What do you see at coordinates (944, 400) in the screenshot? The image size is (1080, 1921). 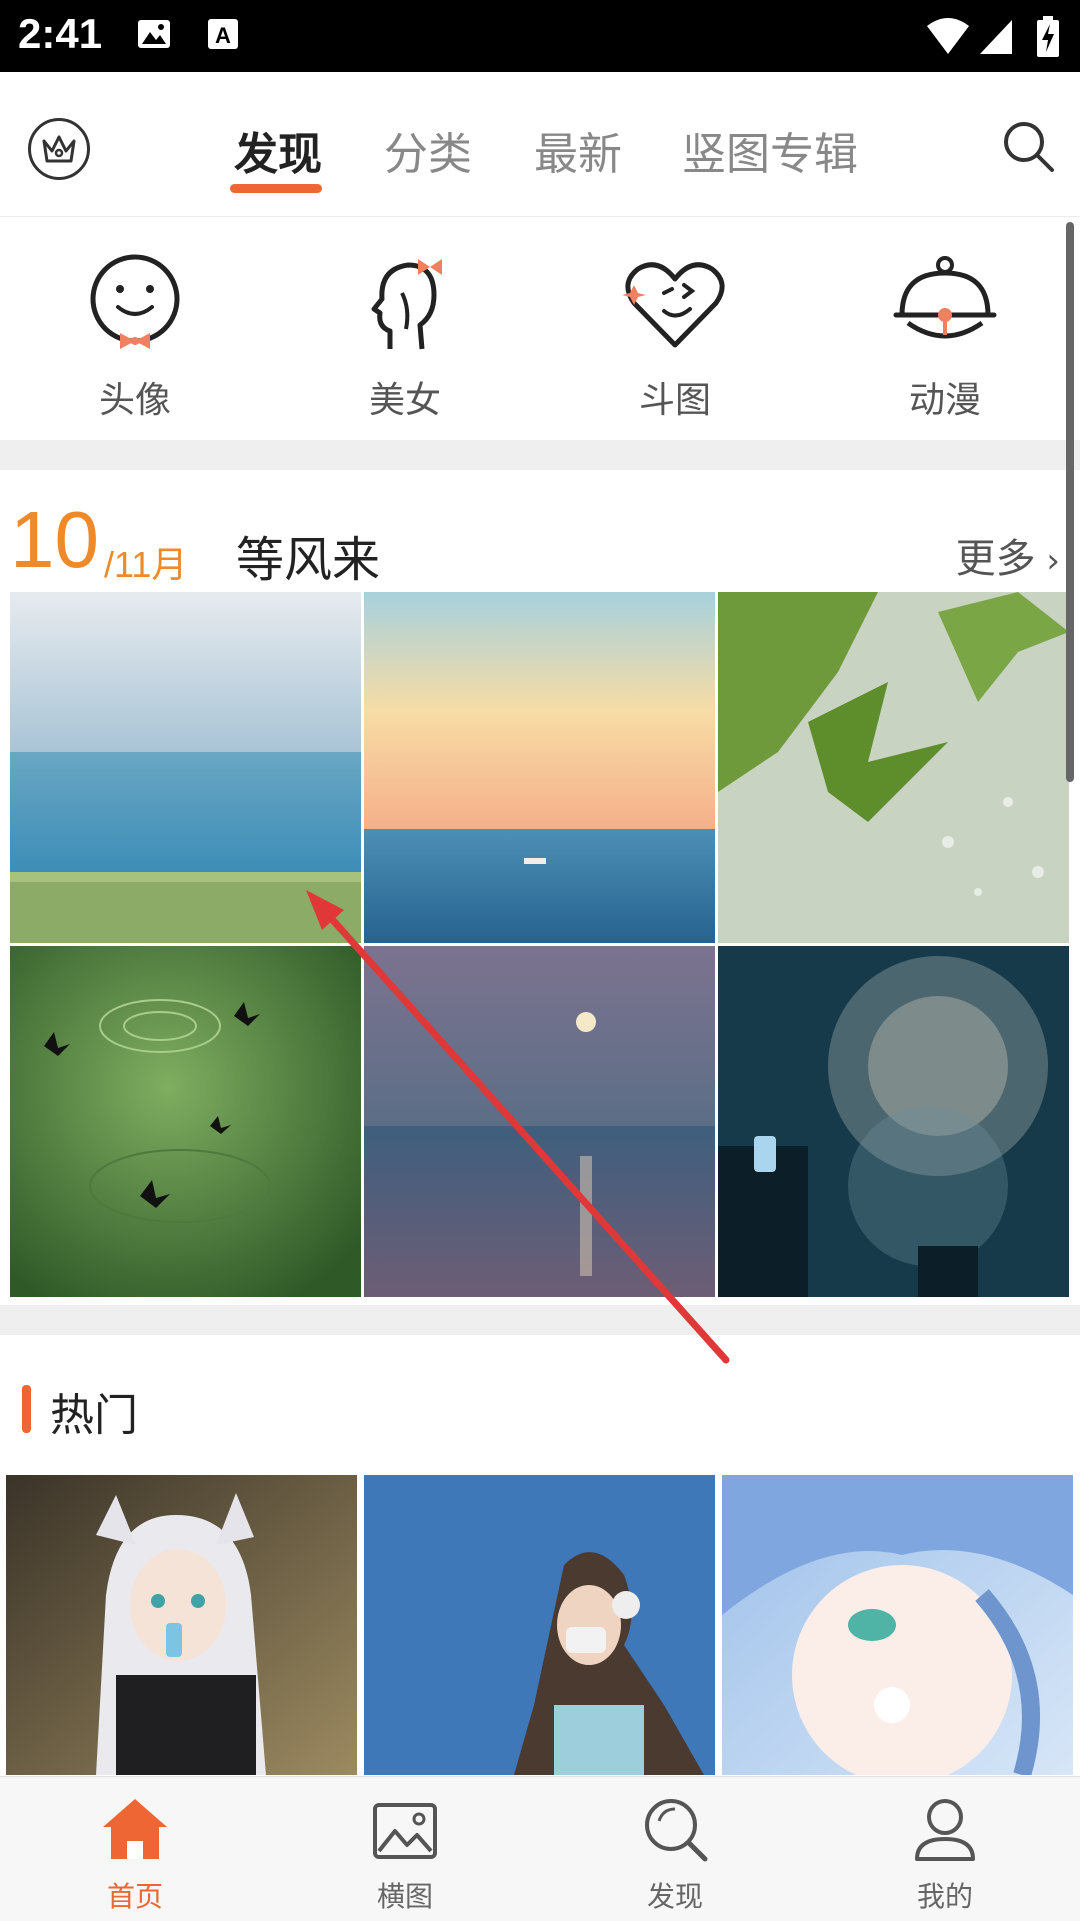 I see `category-label: 动漫` at bounding box center [944, 400].